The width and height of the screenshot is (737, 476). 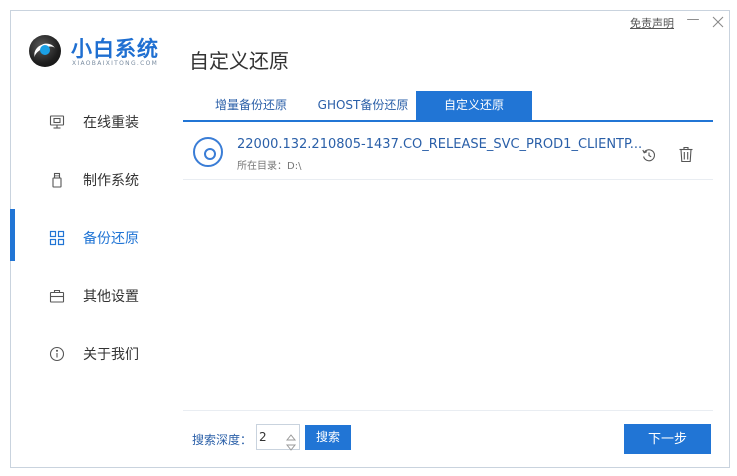 What do you see at coordinates (363, 105) in the screenshot?
I see `tab-ghost-restore: GHOST备份还原` at bounding box center [363, 105].